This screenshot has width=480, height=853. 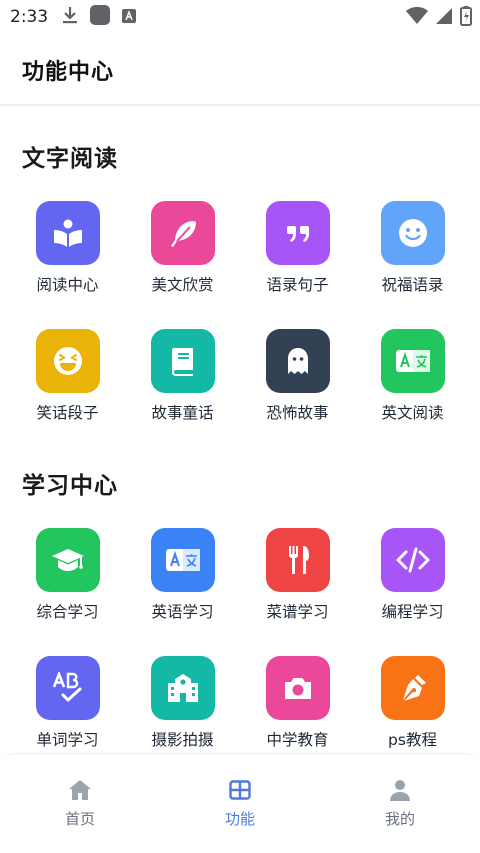 I want to click on laugh-squint-icon, so click(x=68, y=361).